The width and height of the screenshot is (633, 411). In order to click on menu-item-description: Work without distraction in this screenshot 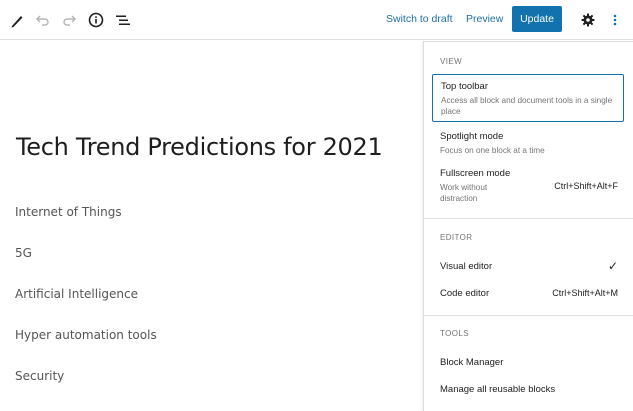, I will do `click(464, 193)`.